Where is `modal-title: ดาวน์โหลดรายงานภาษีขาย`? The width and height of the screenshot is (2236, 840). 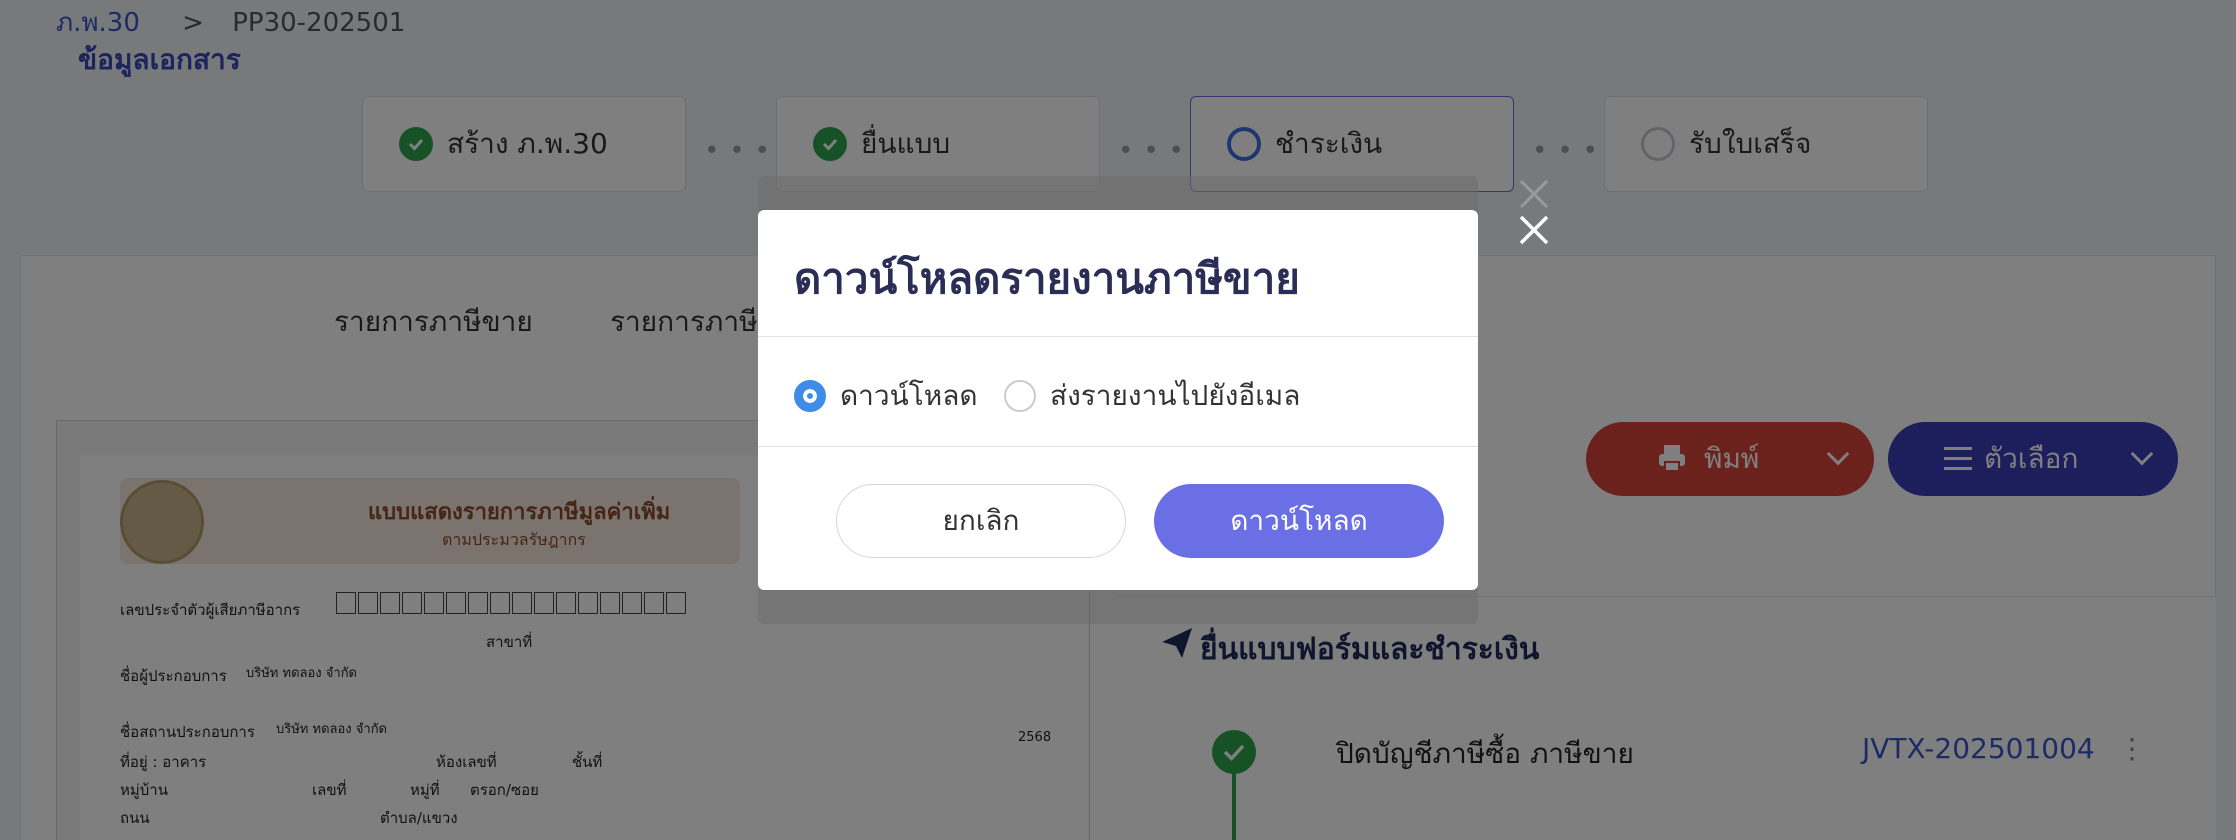 modal-title: ดาวน์โหลดรายงานภาษีขาย is located at coordinates (1047, 278).